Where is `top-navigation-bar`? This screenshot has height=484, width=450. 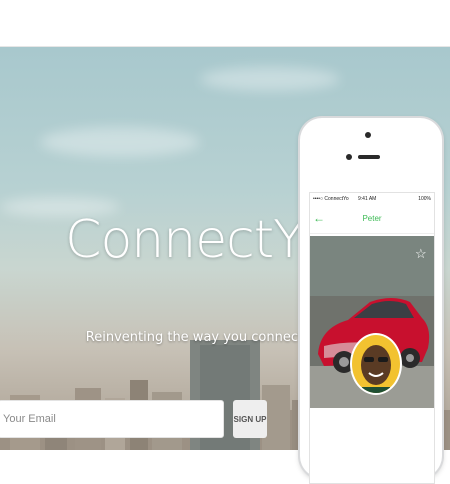
top-navigation-bar is located at coordinates (225, 23).